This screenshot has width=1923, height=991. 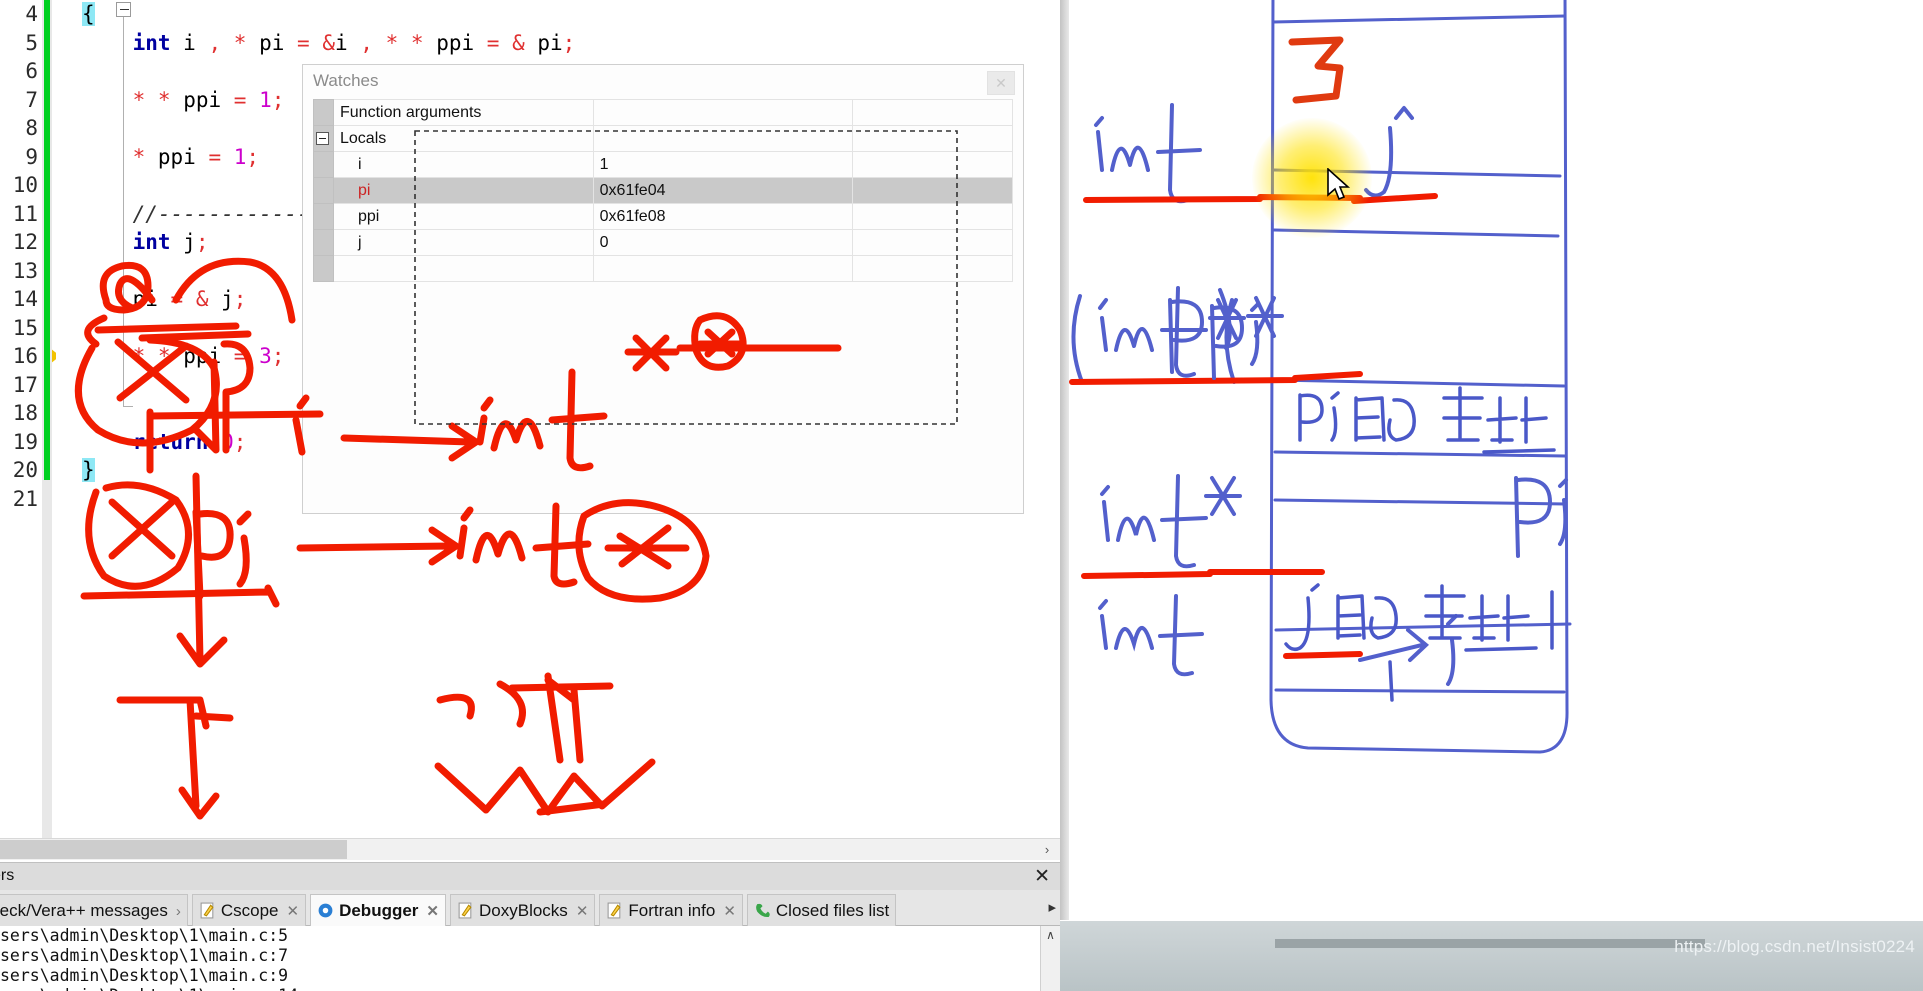 What do you see at coordinates (723, 190) in the screenshot?
I see `watch-value: 0x61fe04` at bounding box center [723, 190].